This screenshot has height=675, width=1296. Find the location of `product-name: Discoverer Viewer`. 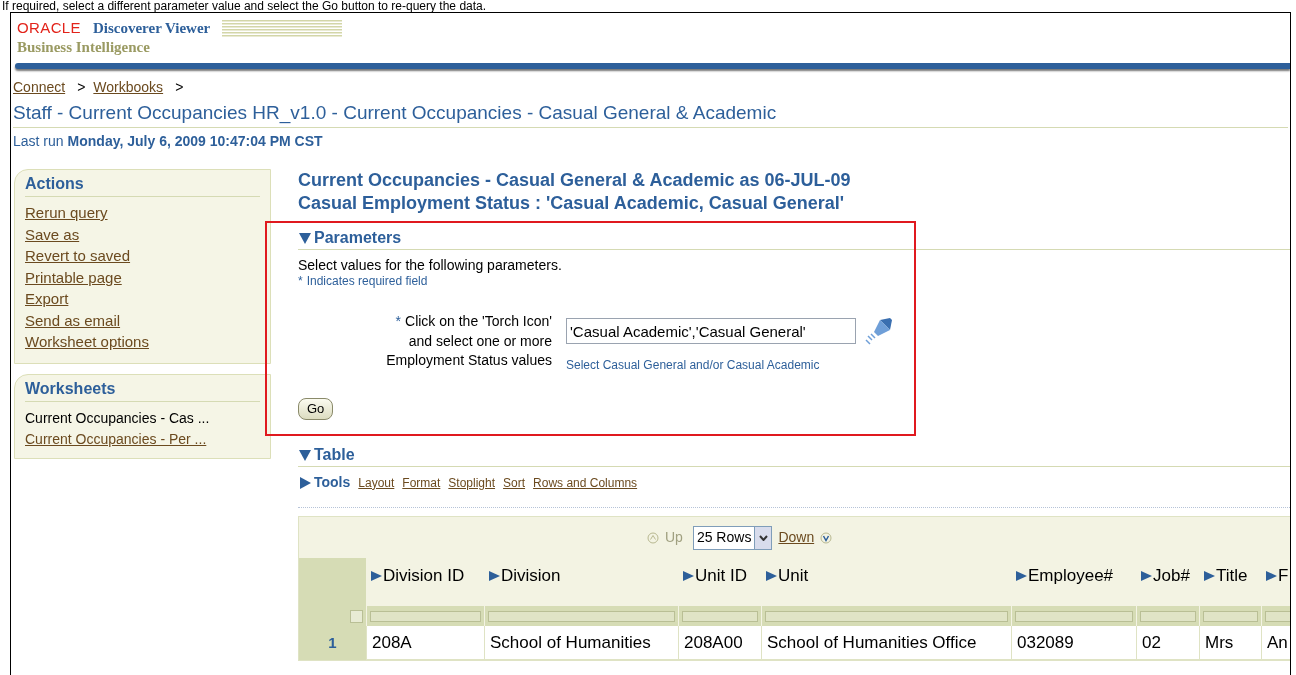

product-name: Discoverer Viewer is located at coordinates (151, 28).